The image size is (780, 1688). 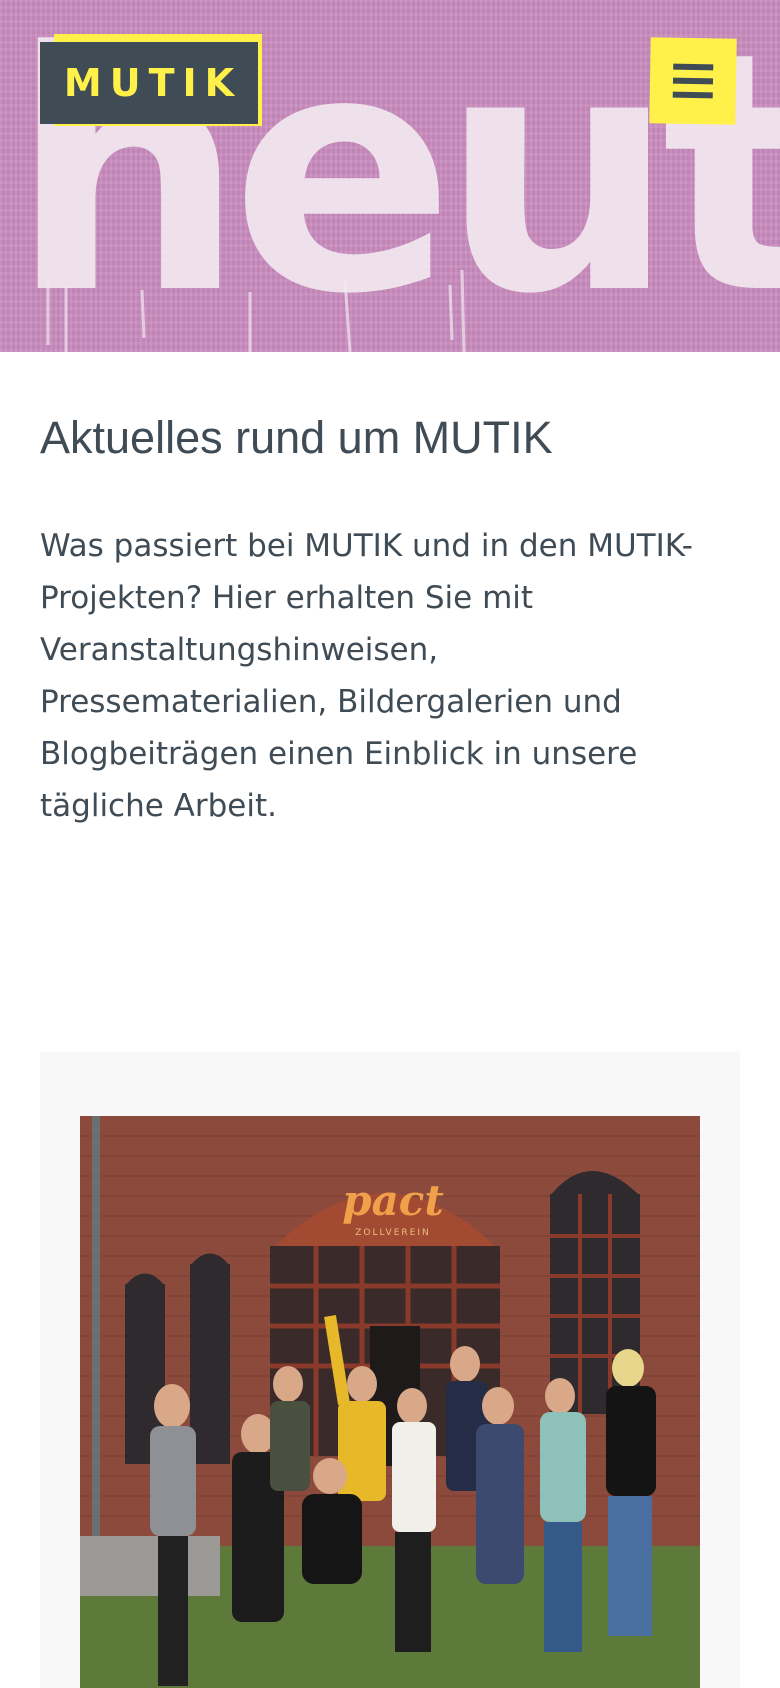 I want to click on intro-line: Pressematerialien, Bildergalerien und, so click(x=331, y=702).